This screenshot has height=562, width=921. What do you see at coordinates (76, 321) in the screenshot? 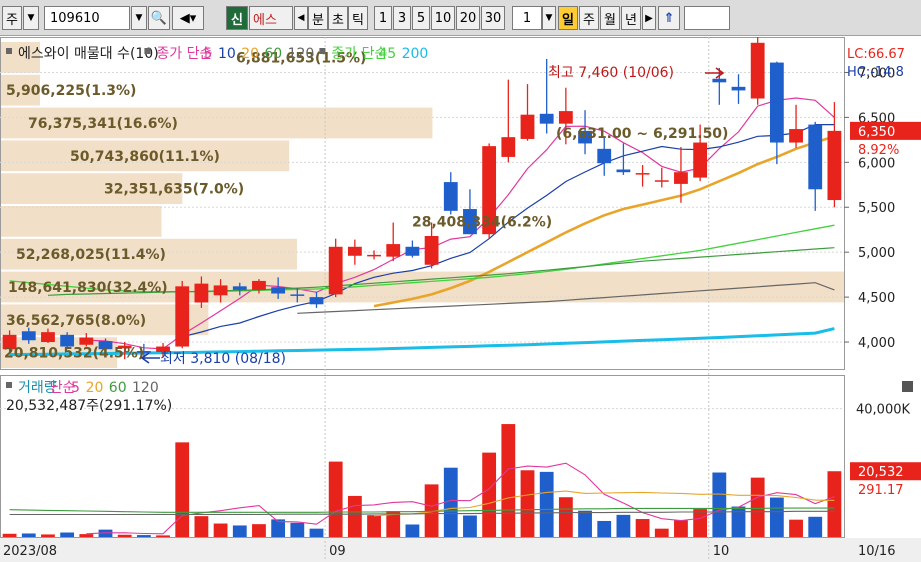
I see `volume-profile-label: 36,562,765(8.0%)` at bounding box center [76, 321].